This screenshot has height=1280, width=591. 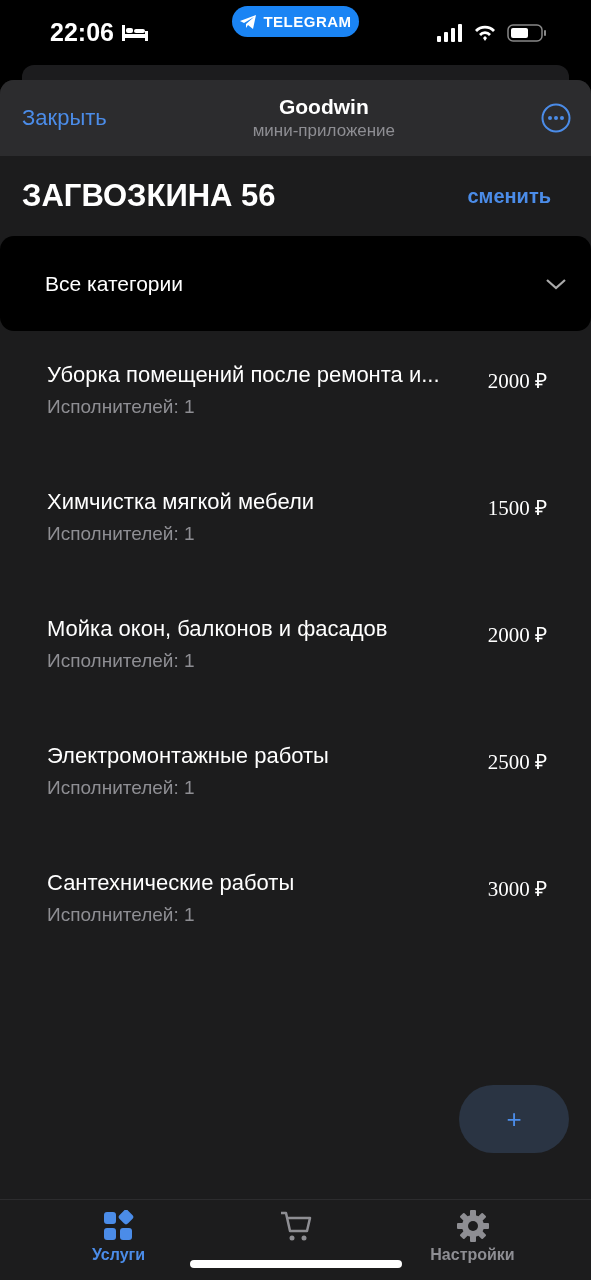 What do you see at coordinates (258, 883) in the screenshot?
I see `service-name: Сантехнические работы` at bounding box center [258, 883].